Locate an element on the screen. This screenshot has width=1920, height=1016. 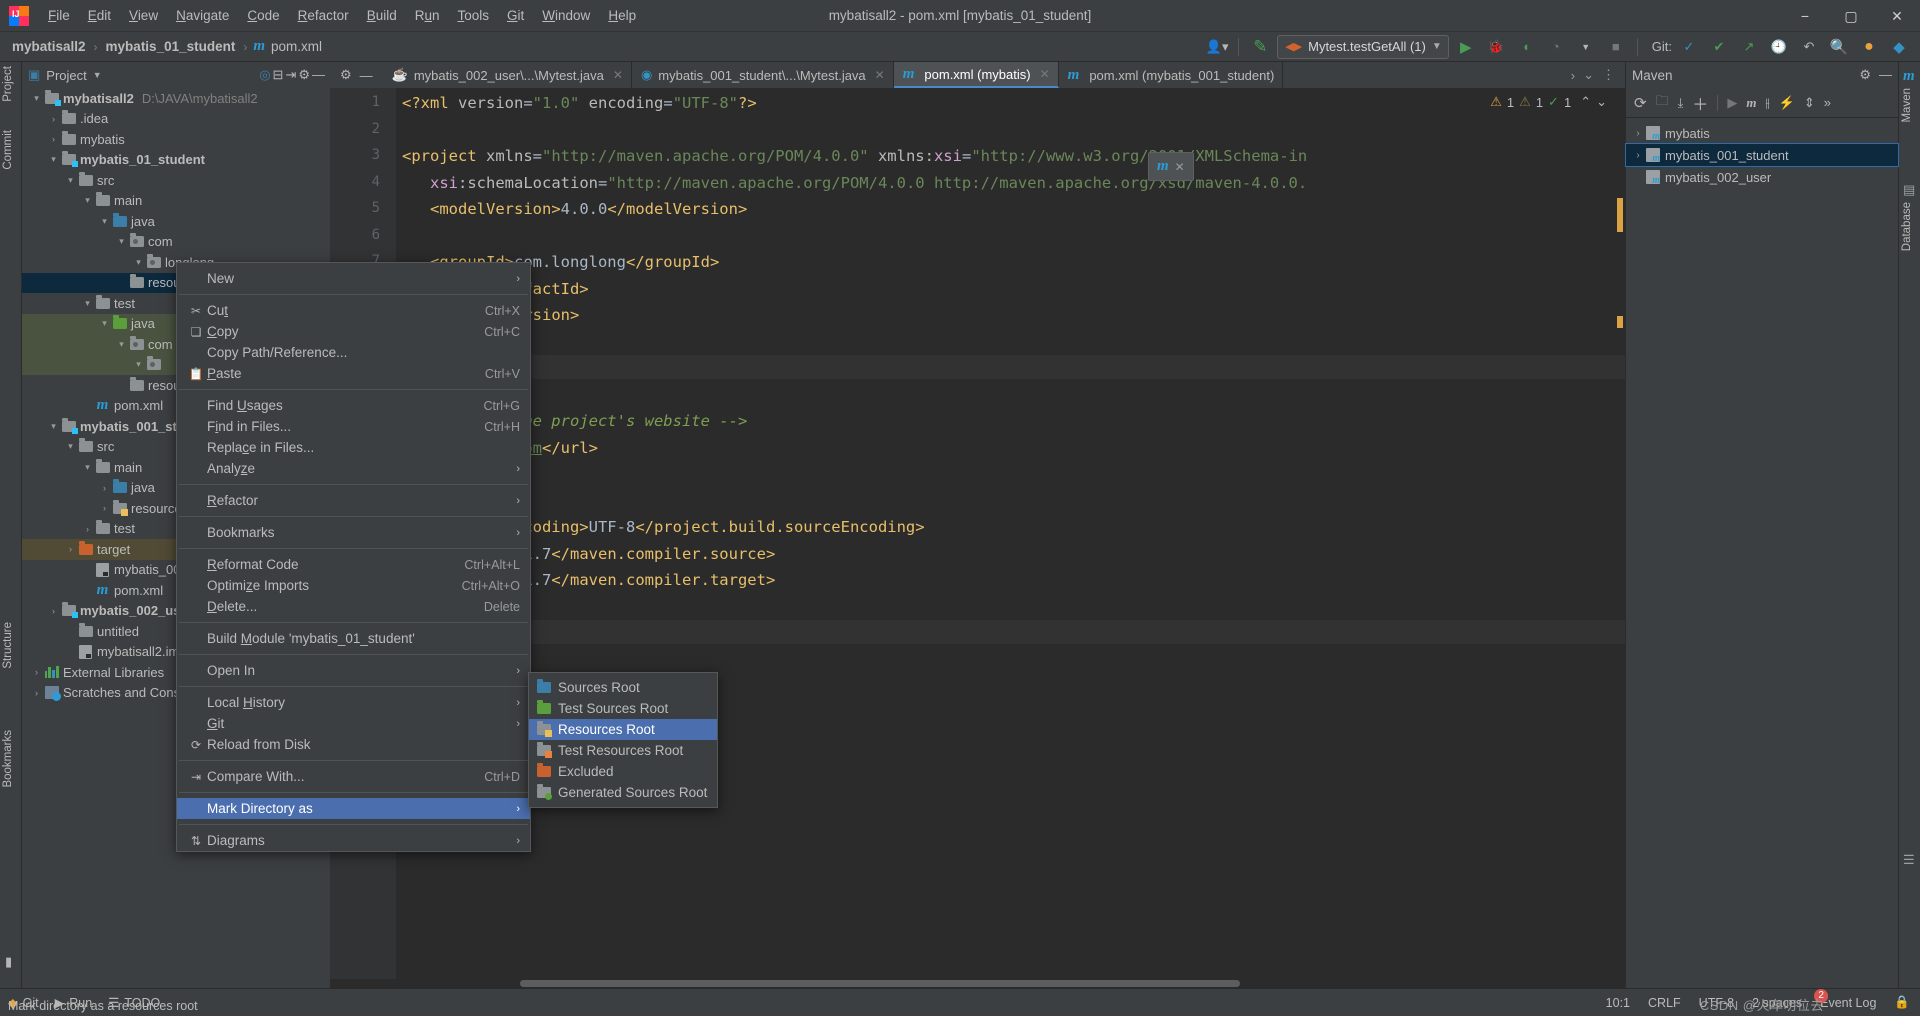
context-menu-item: Build Module 'mybatis_01_student' is located at coordinates (353, 638).